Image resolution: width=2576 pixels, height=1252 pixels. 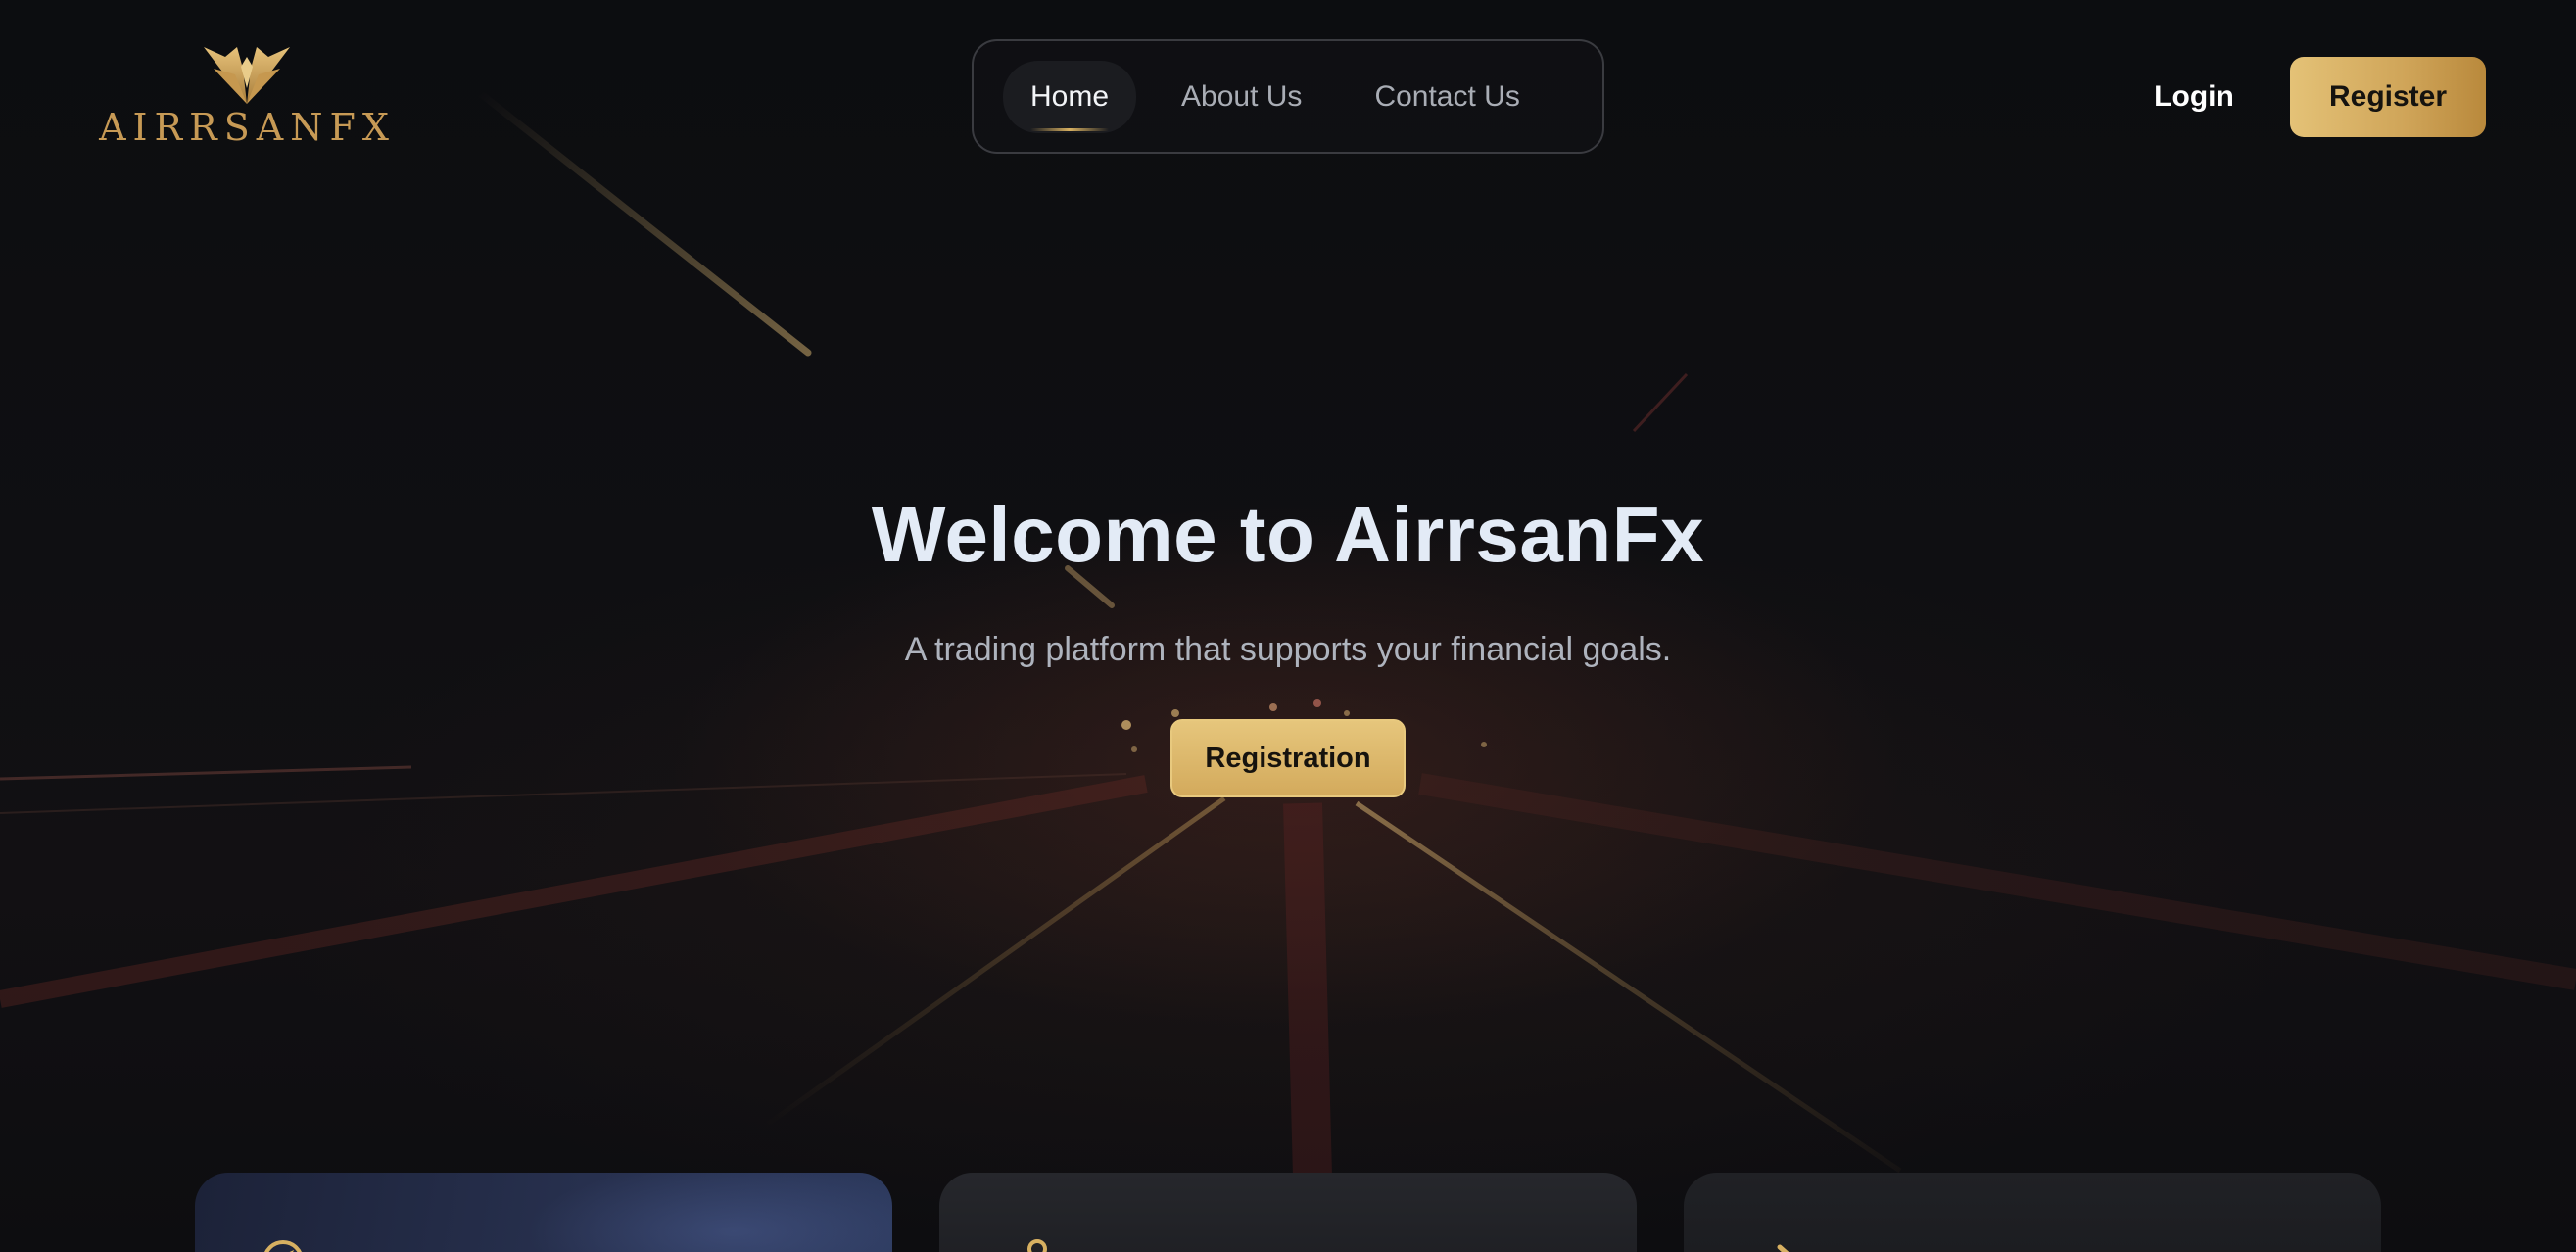 What do you see at coordinates (1447, 97) in the screenshot?
I see `nav-item-contact-us: Contact Us` at bounding box center [1447, 97].